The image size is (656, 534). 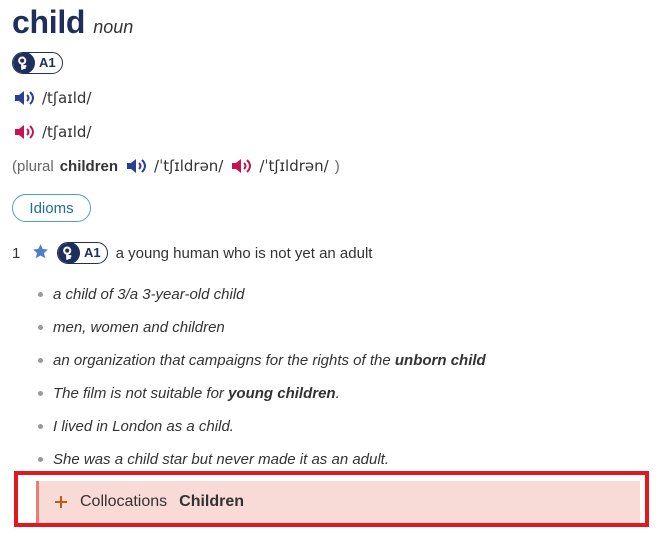 I want to click on example-prefix: The film is not suitable for, so click(x=141, y=393).